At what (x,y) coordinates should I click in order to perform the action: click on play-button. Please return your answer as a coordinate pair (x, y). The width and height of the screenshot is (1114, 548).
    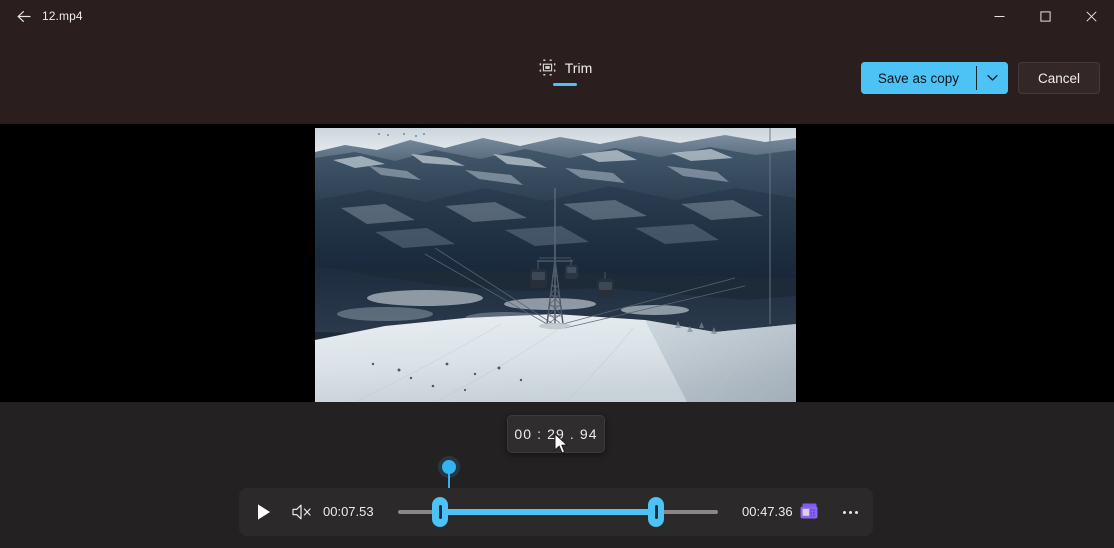
    Looking at the image, I should click on (264, 512).